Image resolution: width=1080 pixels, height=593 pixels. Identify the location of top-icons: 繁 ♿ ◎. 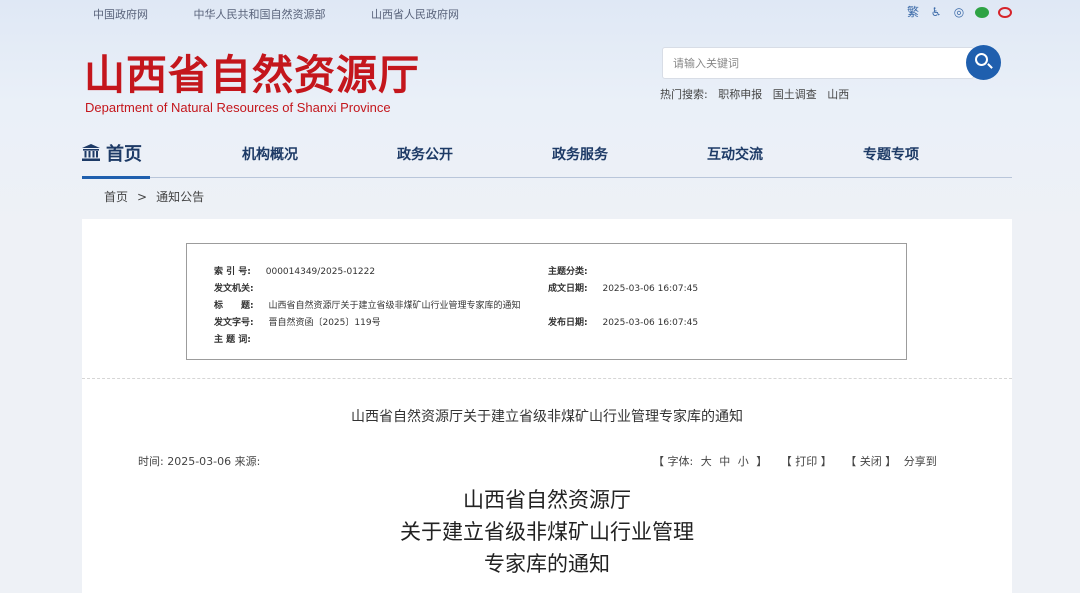
(959, 12).